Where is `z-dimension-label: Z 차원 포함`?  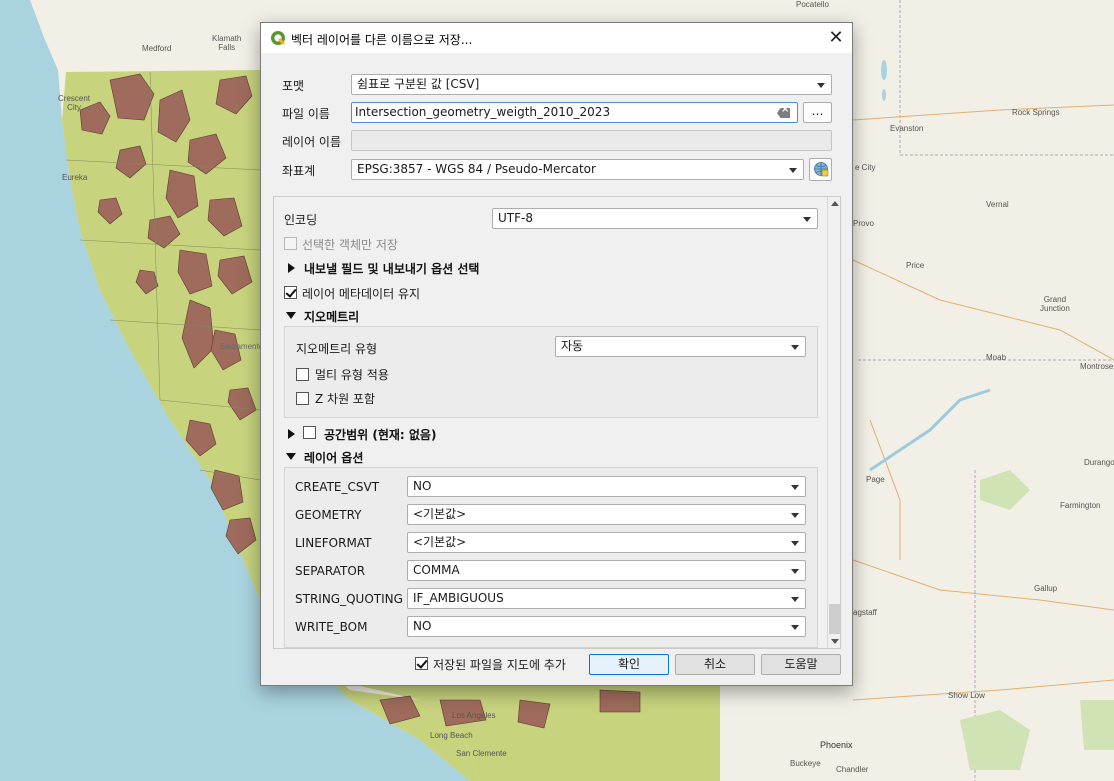 z-dimension-label: Z 차원 포함 is located at coordinates (345, 399).